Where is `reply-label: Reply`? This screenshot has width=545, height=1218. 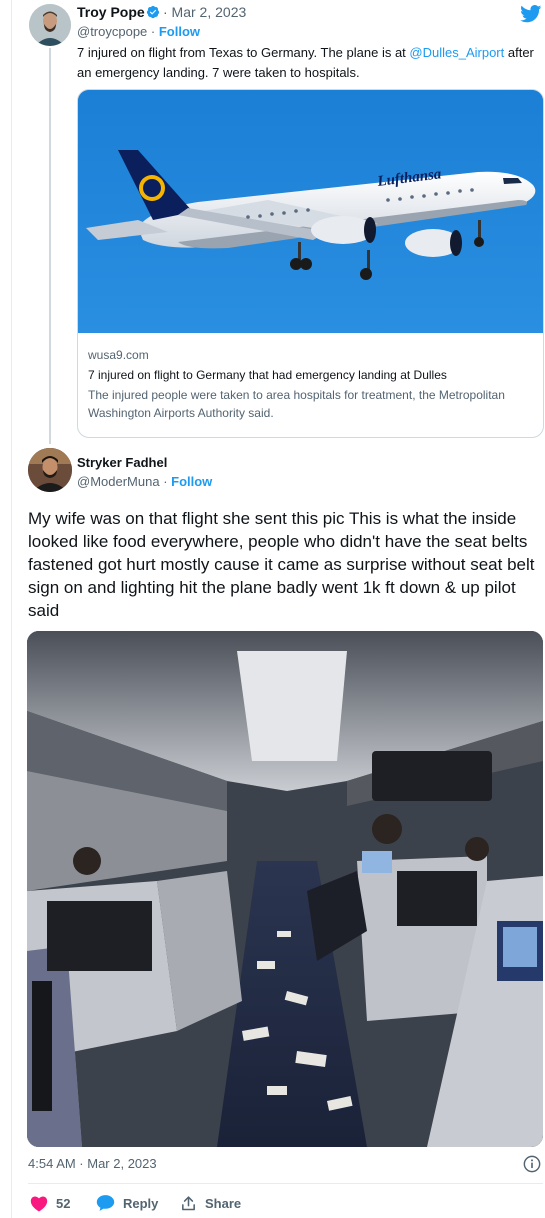 reply-label: Reply is located at coordinates (141, 1203).